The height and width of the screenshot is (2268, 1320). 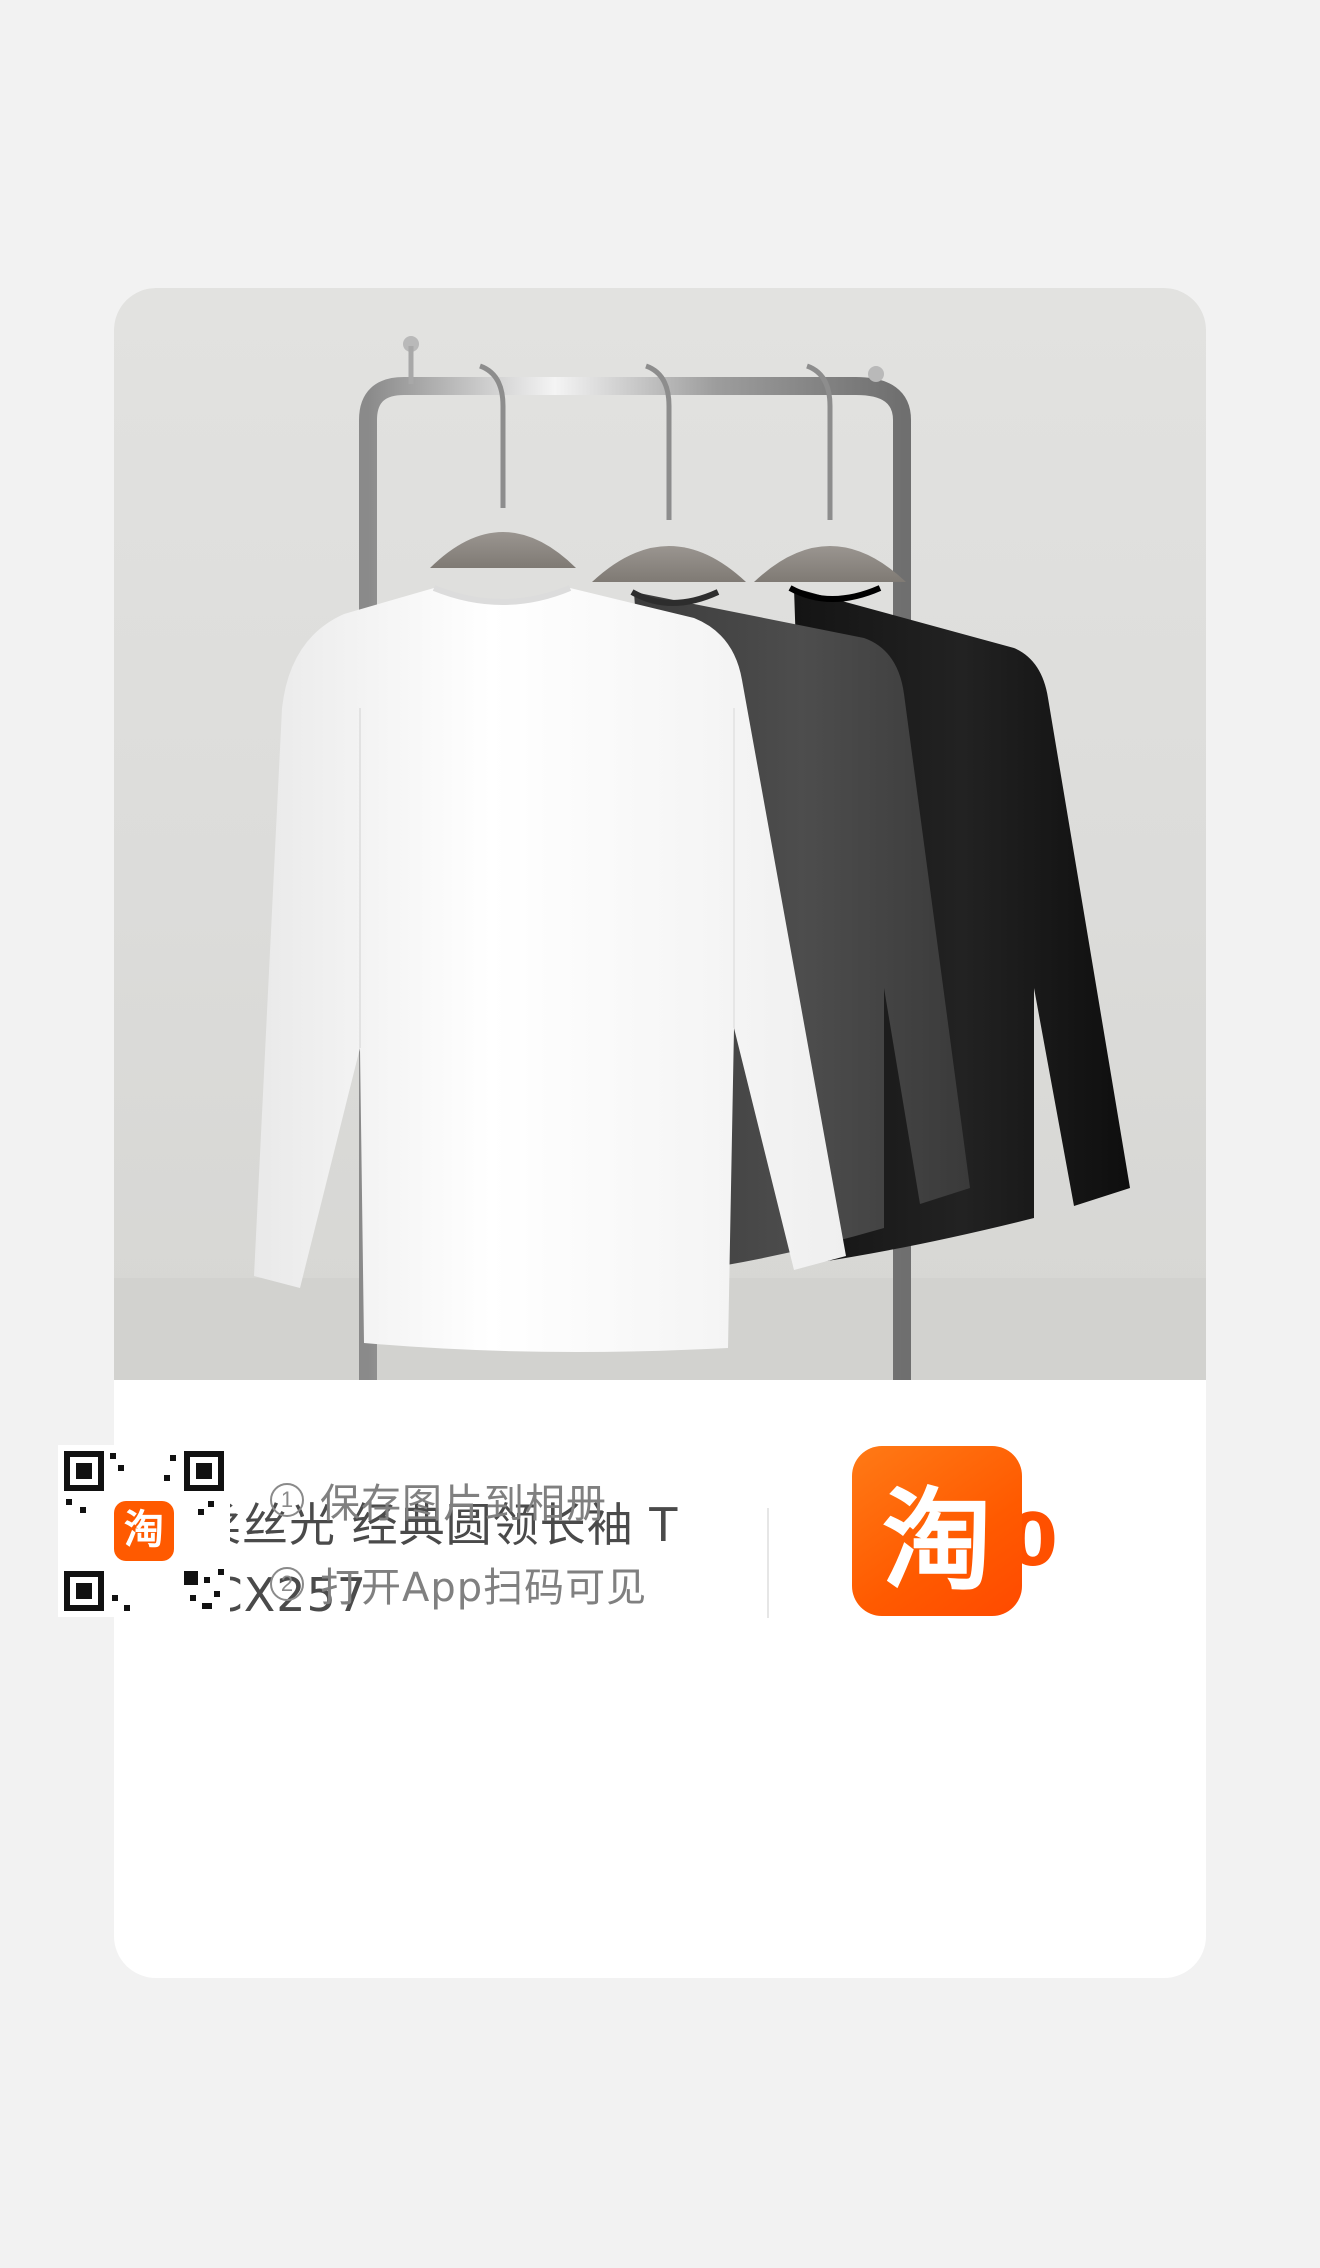 What do you see at coordinates (287, 1500) in the screenshot?
I see `step-1-number: 1` at bounding box center [287, 1500].